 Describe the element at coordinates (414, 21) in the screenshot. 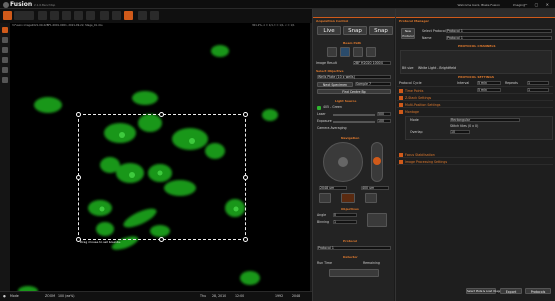

I see `protocol-manager-heading: Protocol Manager` at that location.